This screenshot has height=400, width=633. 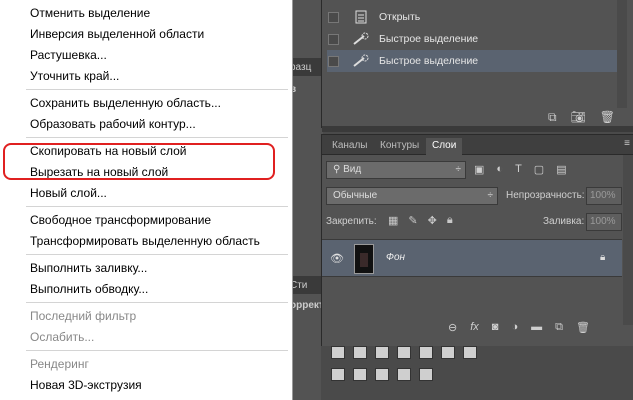 What do you see at coordinates (360, 352) in the screenshot?
I see `levels-icon` at bounding box center [360, 352].